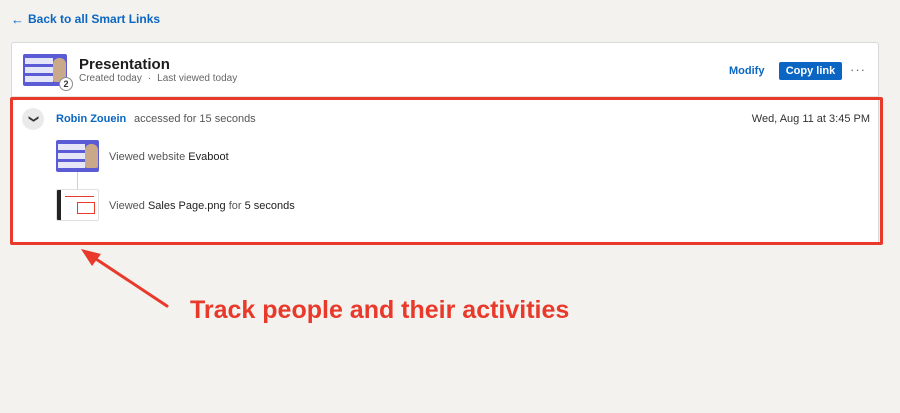 This screenshot has width=900, height=413. What do you see at coordinates (66, 84) in the screenshot?
I see `view-count-badge: 2` at bounding box center [66, 84].